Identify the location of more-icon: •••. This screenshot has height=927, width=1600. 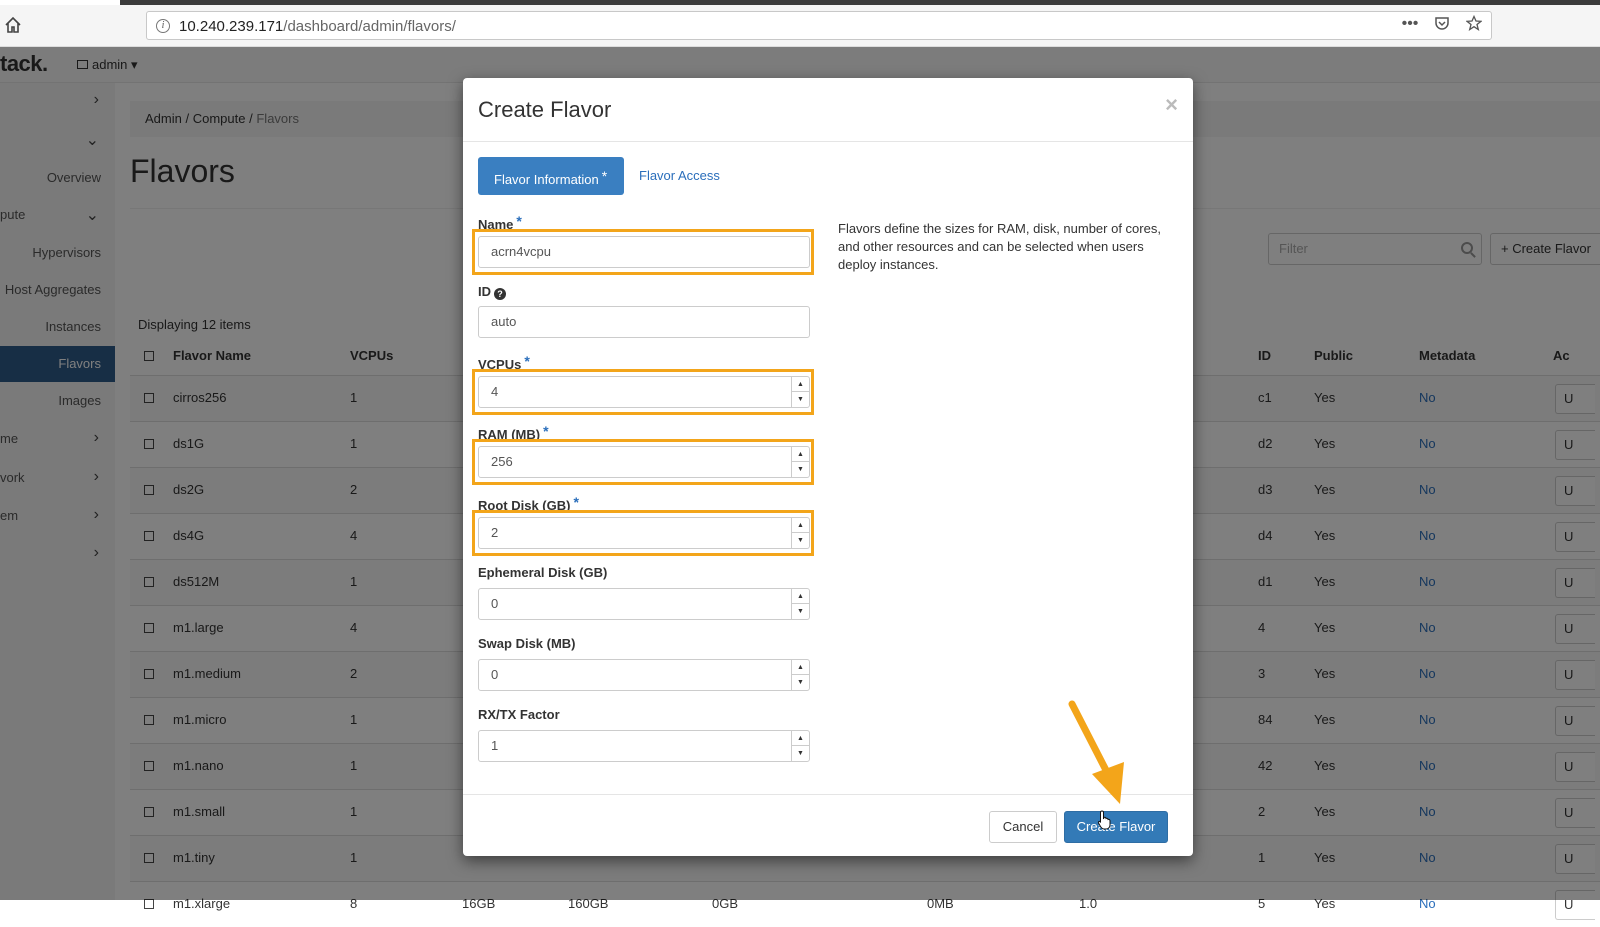
(1410, 25).